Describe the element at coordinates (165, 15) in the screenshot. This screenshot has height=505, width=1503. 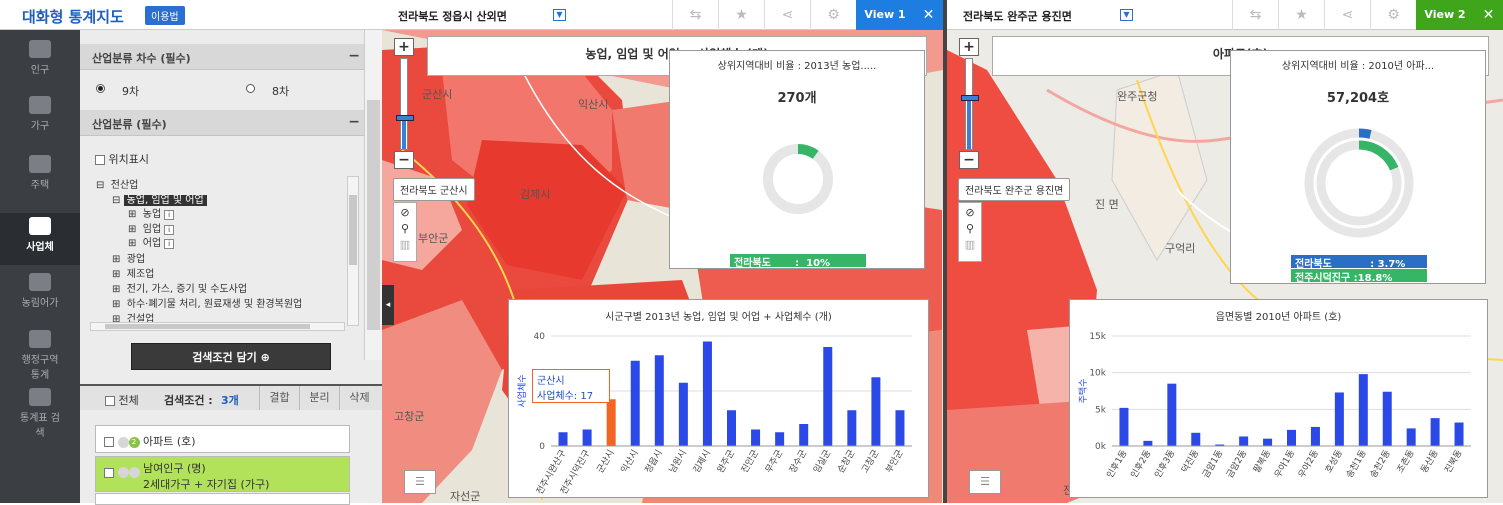
I see `usage-button: 이용법` at that location.